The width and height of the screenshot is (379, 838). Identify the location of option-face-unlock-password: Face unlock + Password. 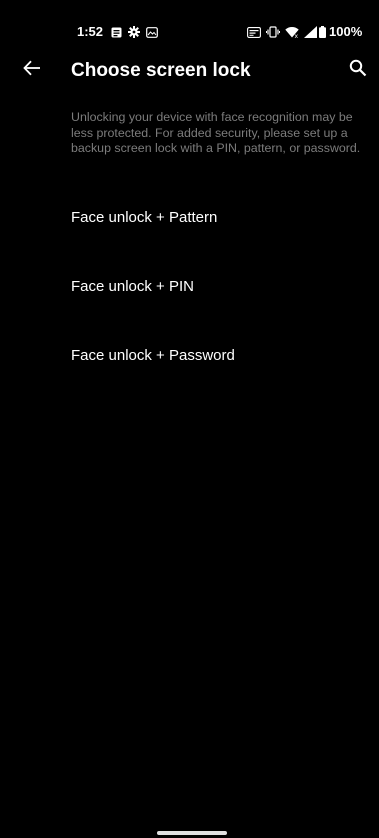
(189, 356).